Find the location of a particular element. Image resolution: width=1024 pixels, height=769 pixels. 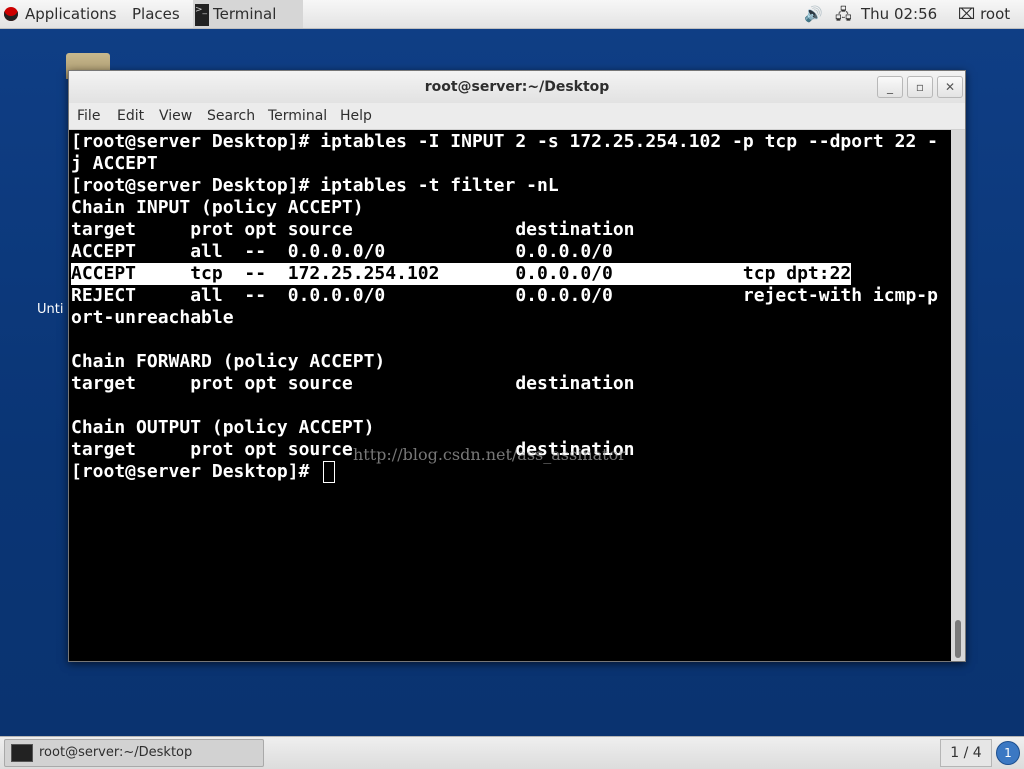

user-label: root is located at coordinates (995, 14).